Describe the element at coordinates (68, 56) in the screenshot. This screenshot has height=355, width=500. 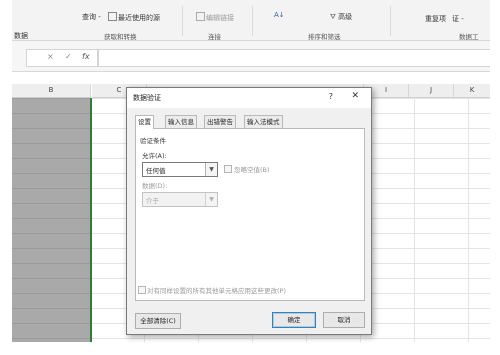
I see `enter-entry-icon: ✓` at that location.